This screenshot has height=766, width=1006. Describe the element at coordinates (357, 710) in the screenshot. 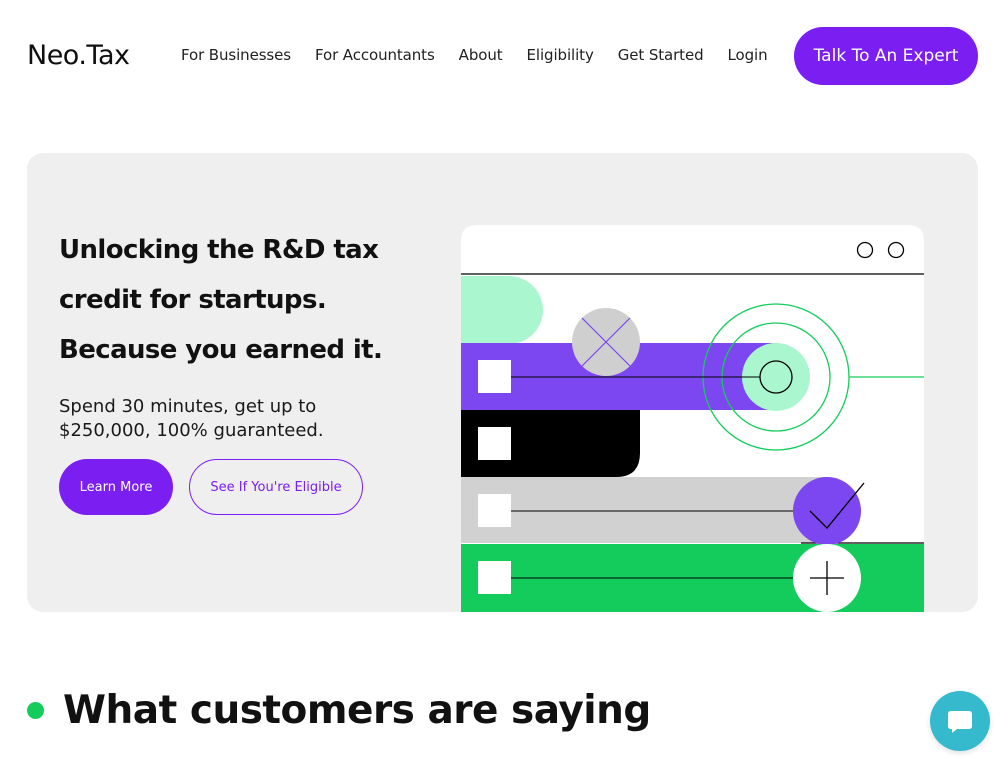

I see `testimonials-heading: What customers are saying` at that location.